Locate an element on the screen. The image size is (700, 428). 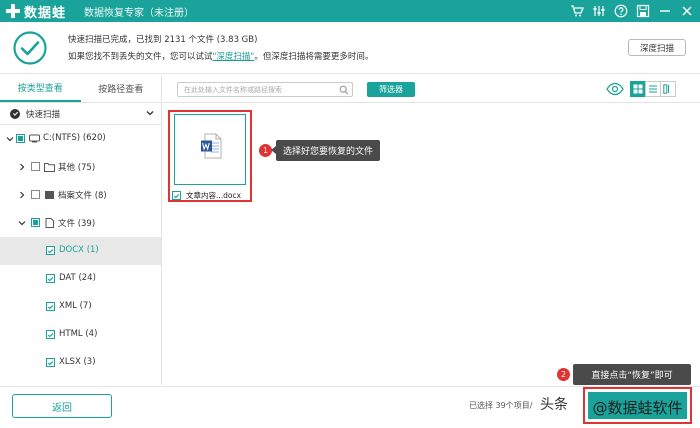
file-card: 文章内容...docx is located at coordinates (210, 156).